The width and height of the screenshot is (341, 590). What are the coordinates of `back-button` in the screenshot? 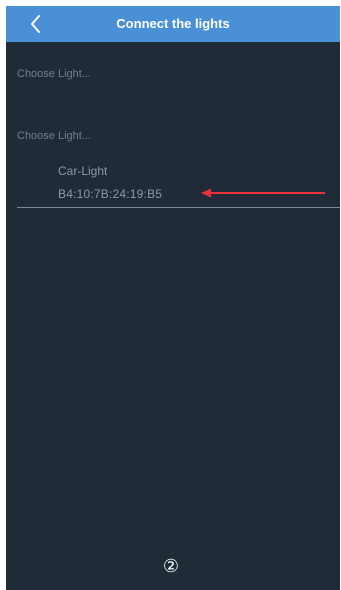 It's located at (36, 24).